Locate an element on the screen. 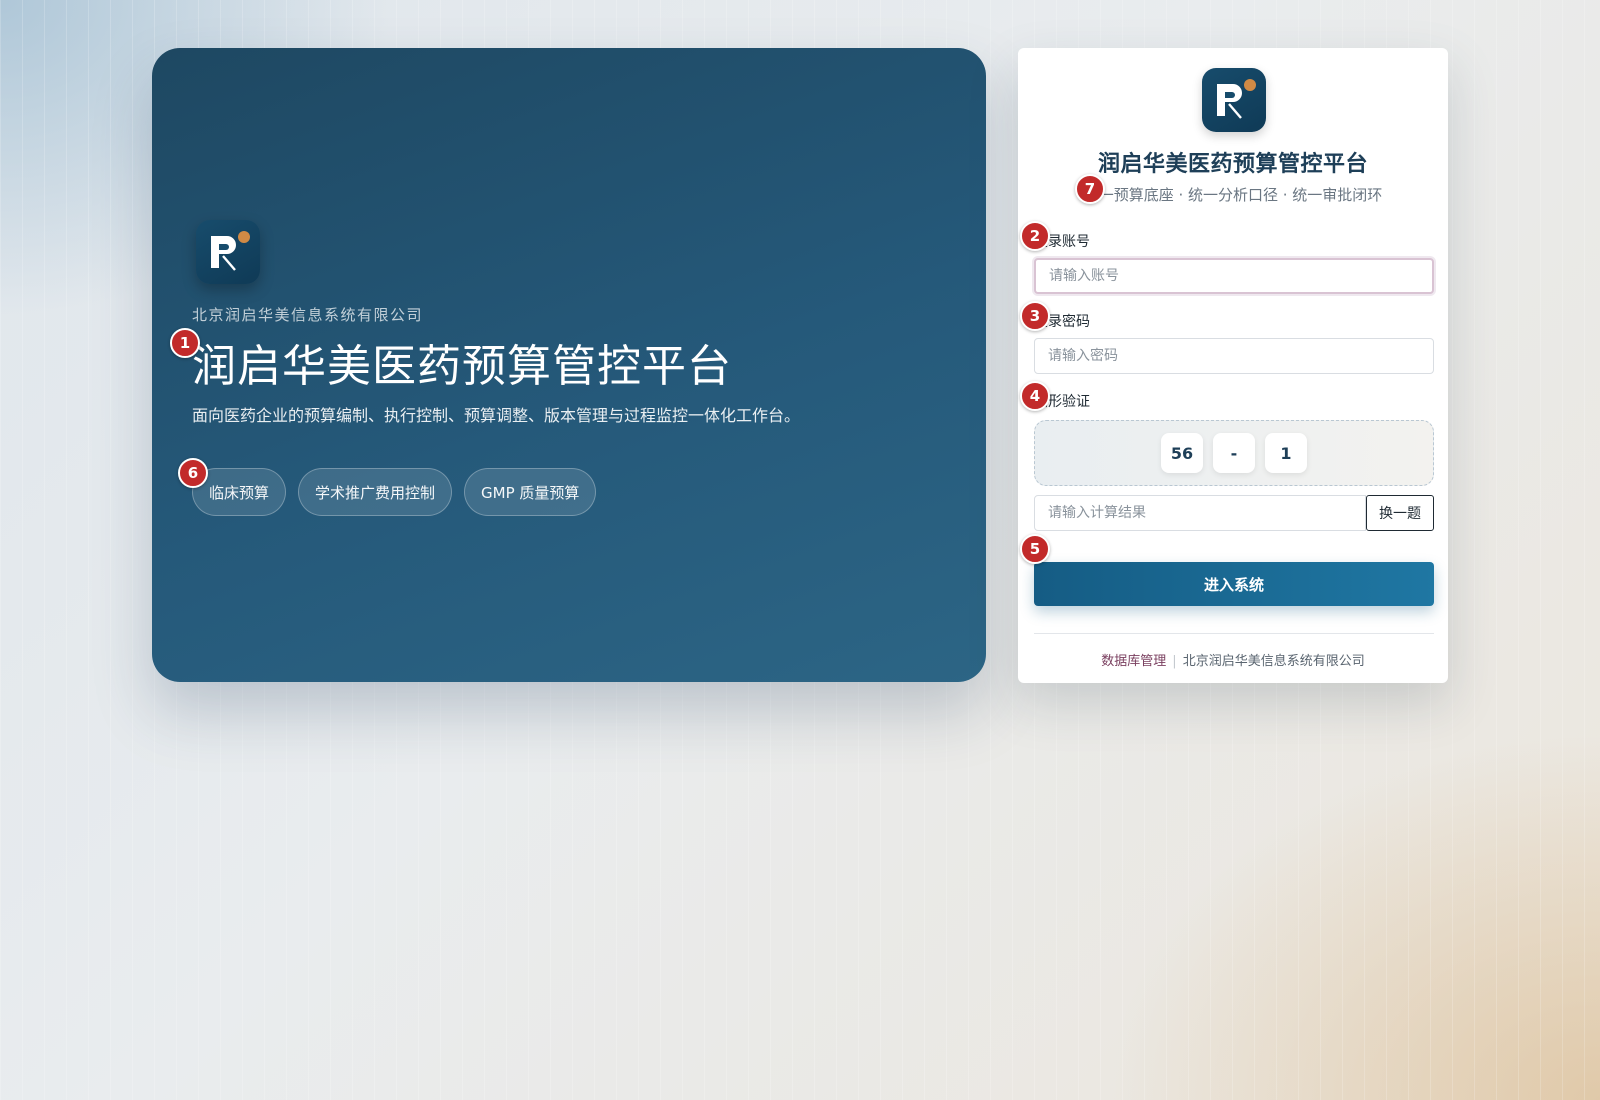 This screenshot has height=1100, width=1600. account-input is located at coordinates (1234, 276).